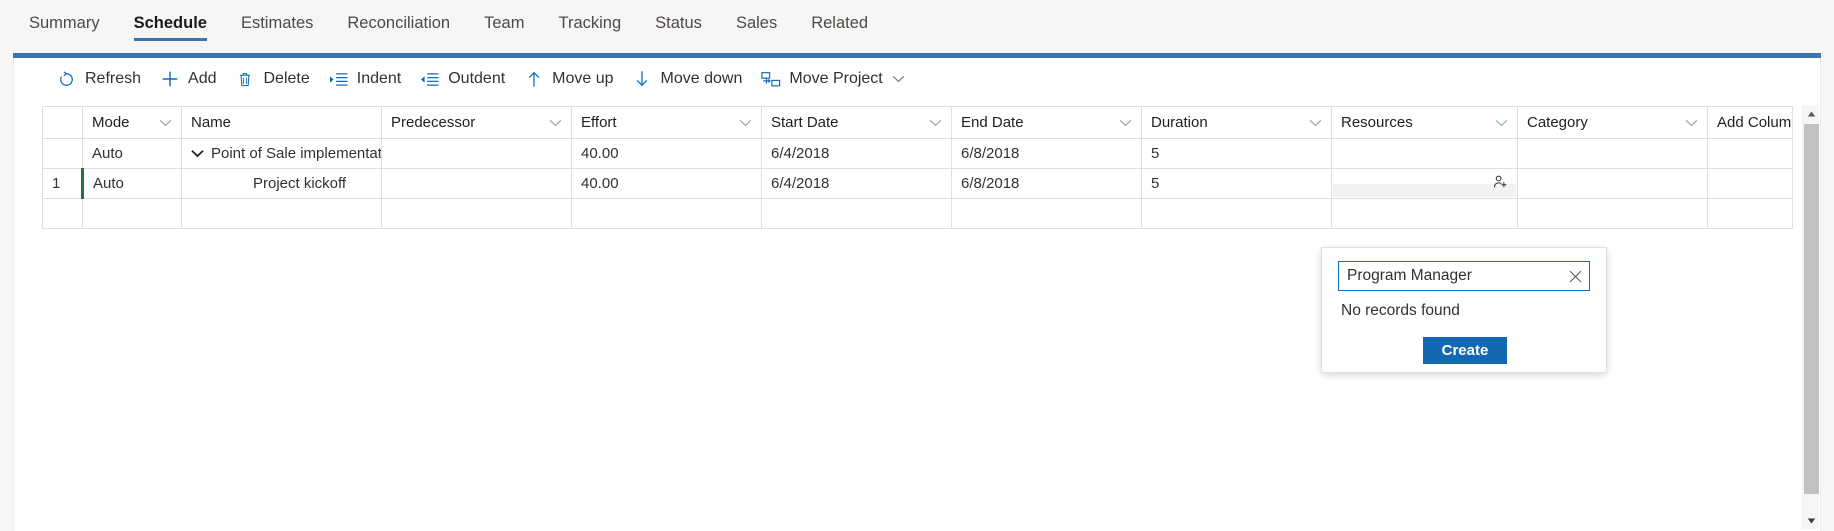  I want to click on resources-edit-field, so click(1424, 190).